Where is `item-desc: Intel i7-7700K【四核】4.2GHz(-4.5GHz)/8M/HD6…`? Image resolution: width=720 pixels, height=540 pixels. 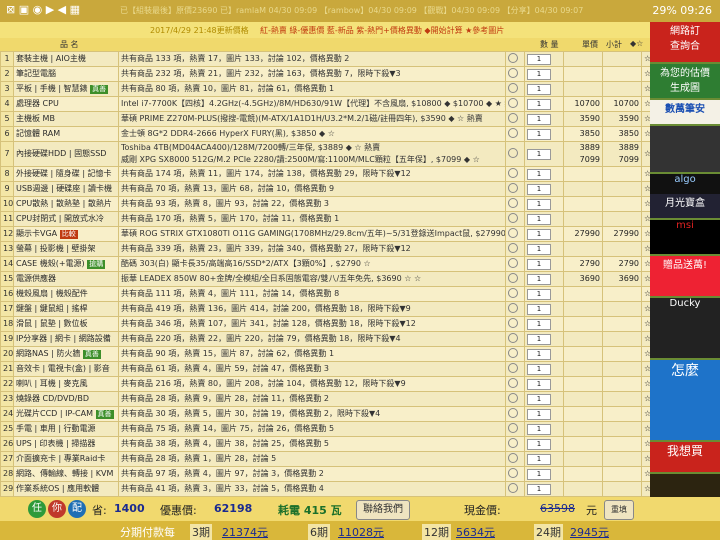 item-desc: Intel i7-7700K【四核】4.2GHz(-4.5GHz)/8M/HD6… is located at coordinates (313, 103).